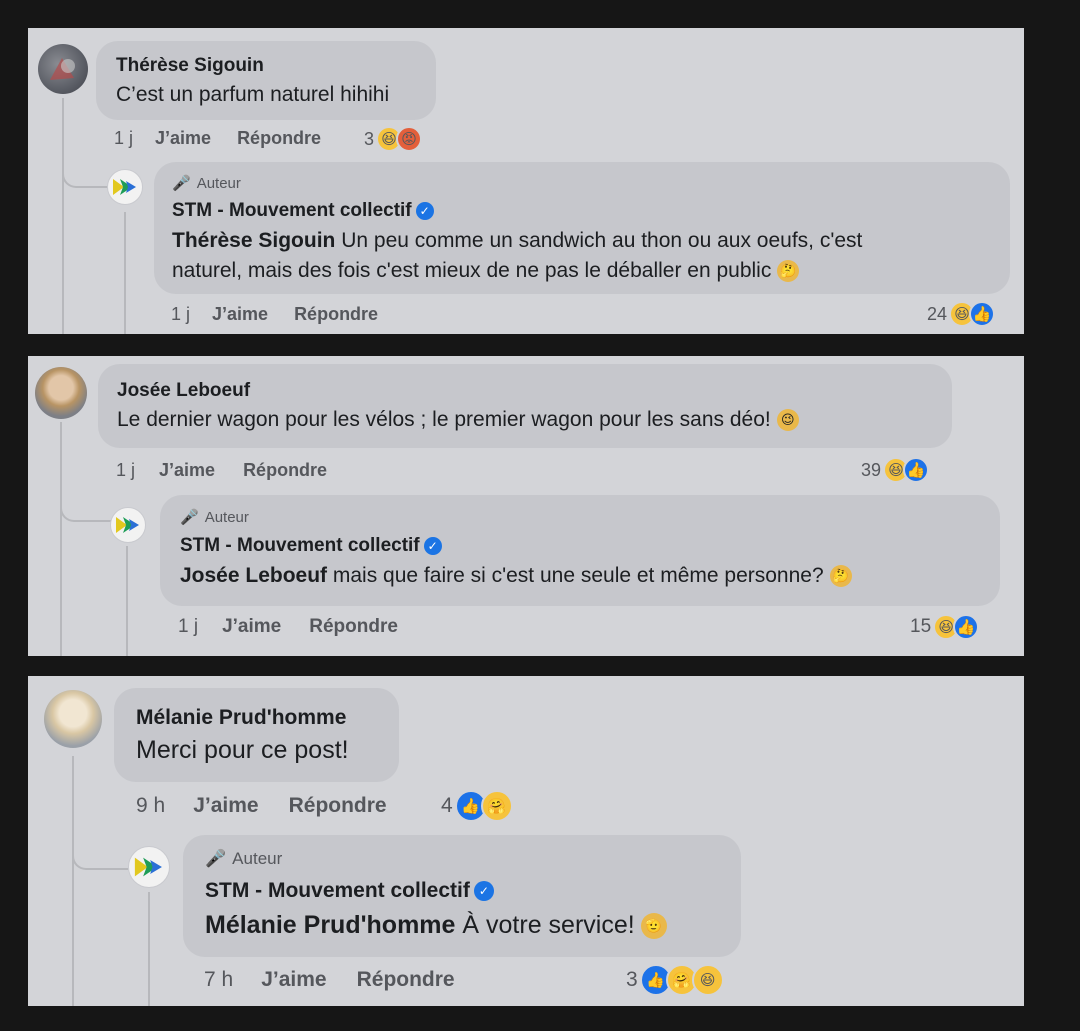  I want to click on reply-mention: Mélanie Prud'homme, so click(330, 925).